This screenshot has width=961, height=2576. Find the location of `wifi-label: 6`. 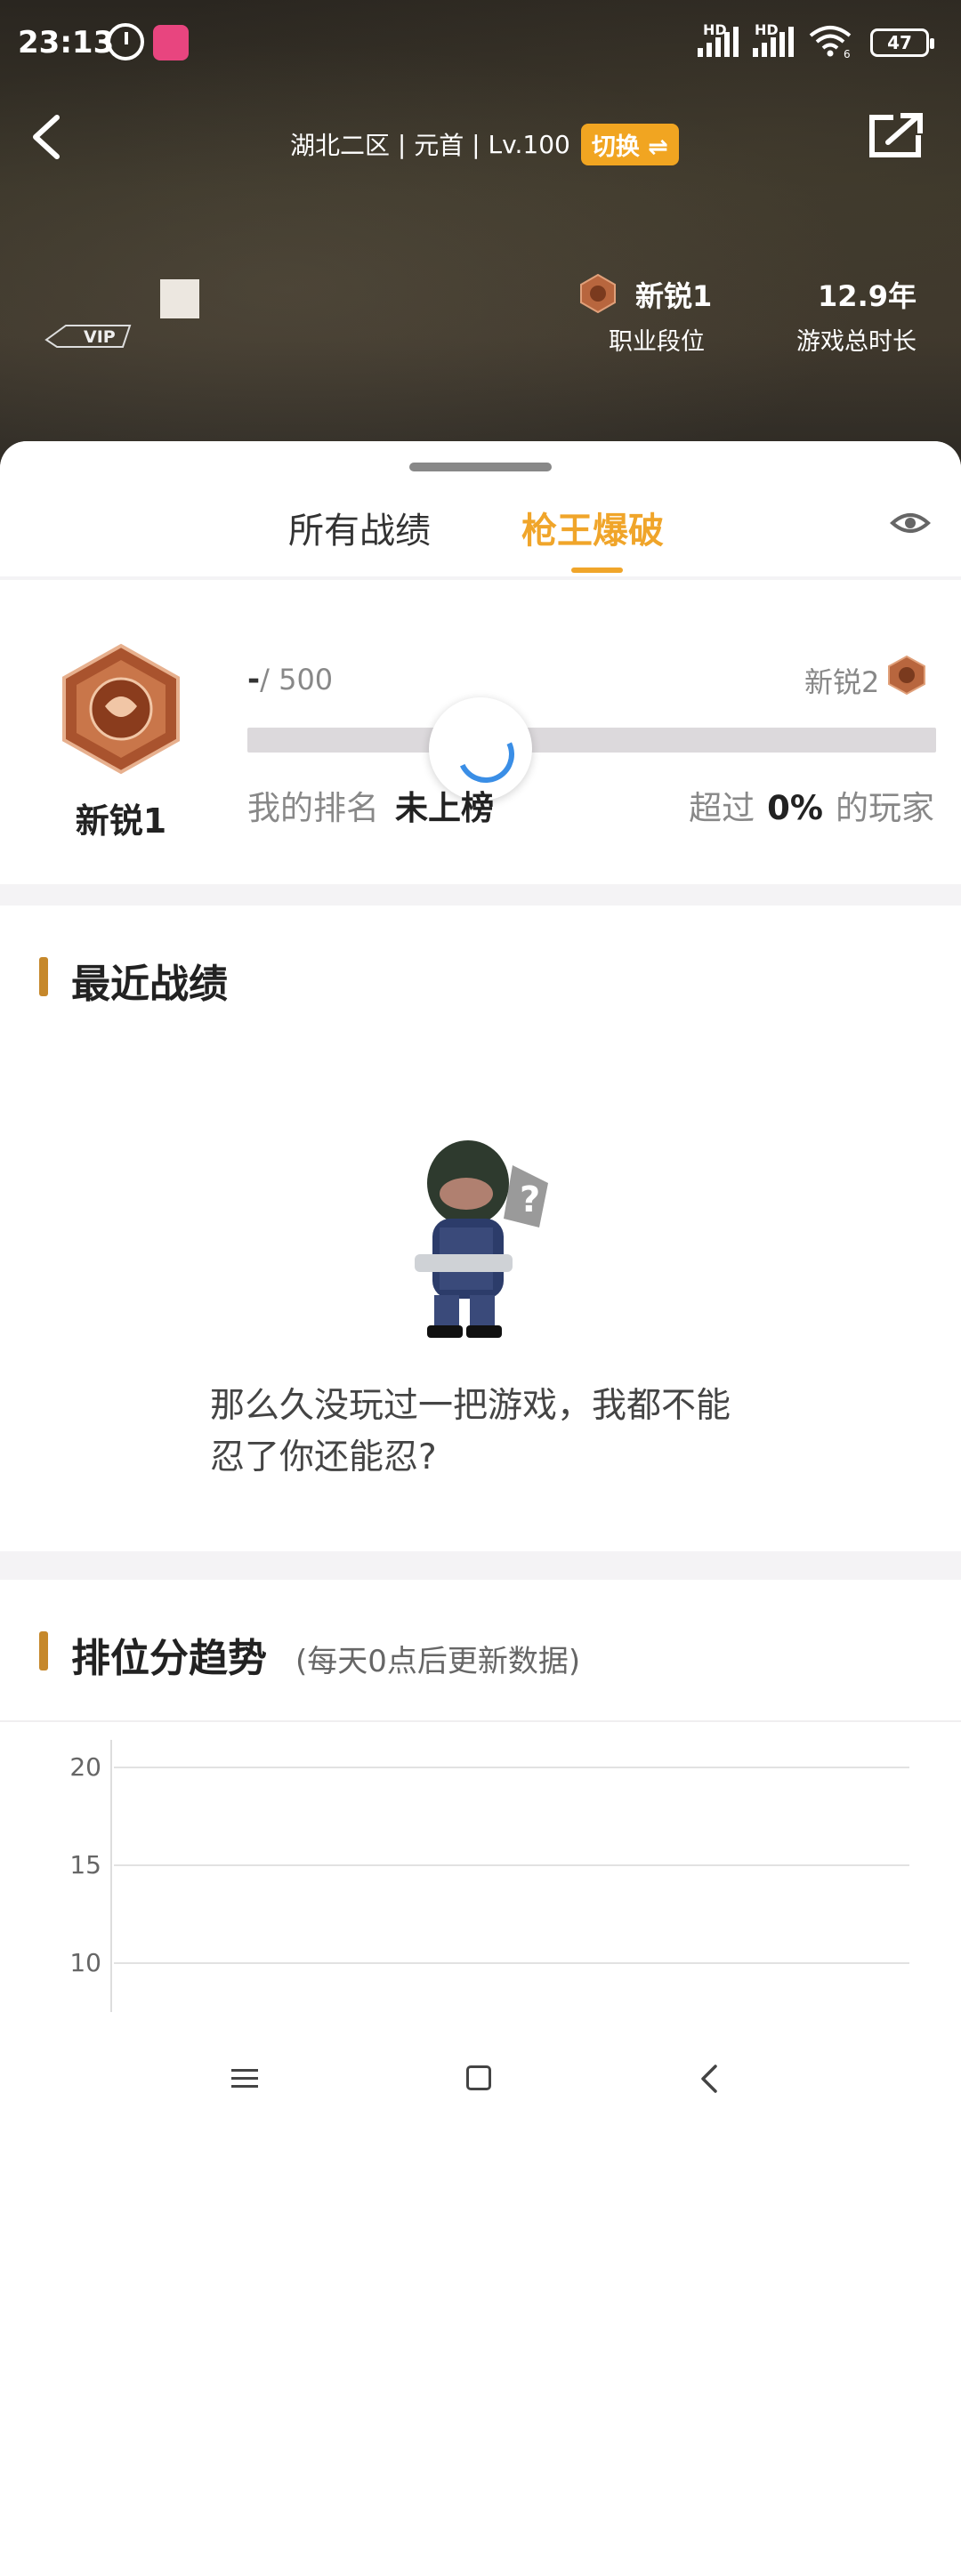

wifi-label: 6 is located at coordinates (847, 53).